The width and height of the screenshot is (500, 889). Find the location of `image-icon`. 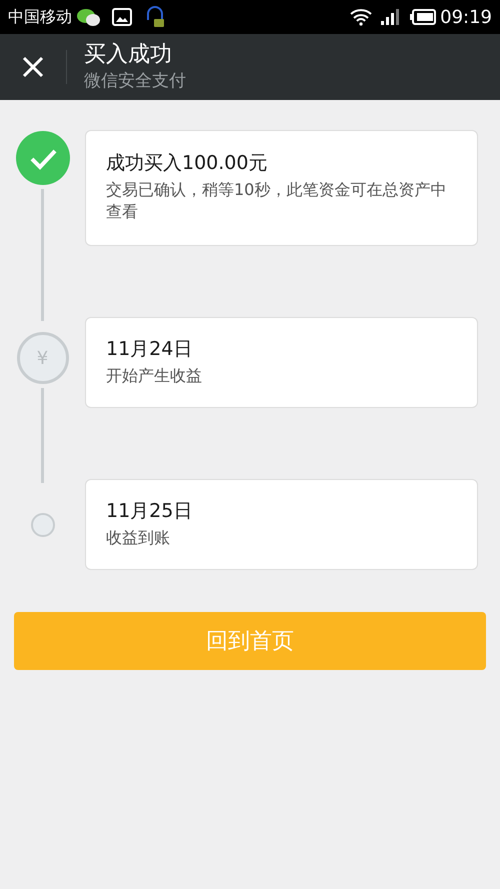

image-icon is located at coordinates (122, 17).